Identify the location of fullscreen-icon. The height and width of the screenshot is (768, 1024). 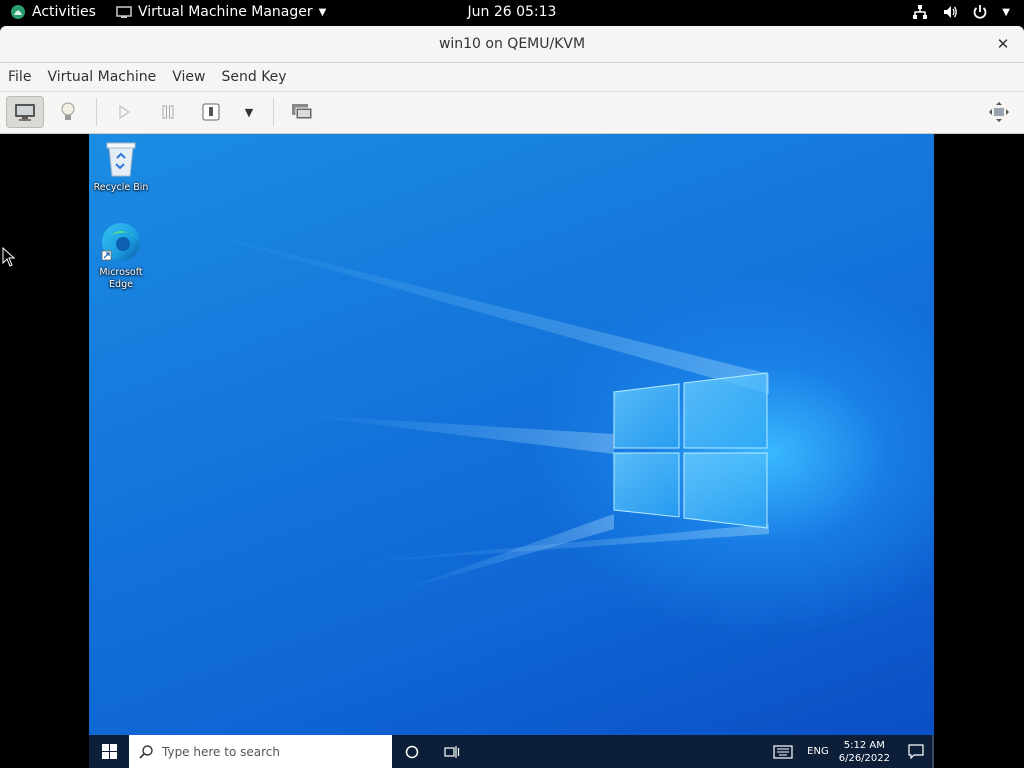
(999, 112).